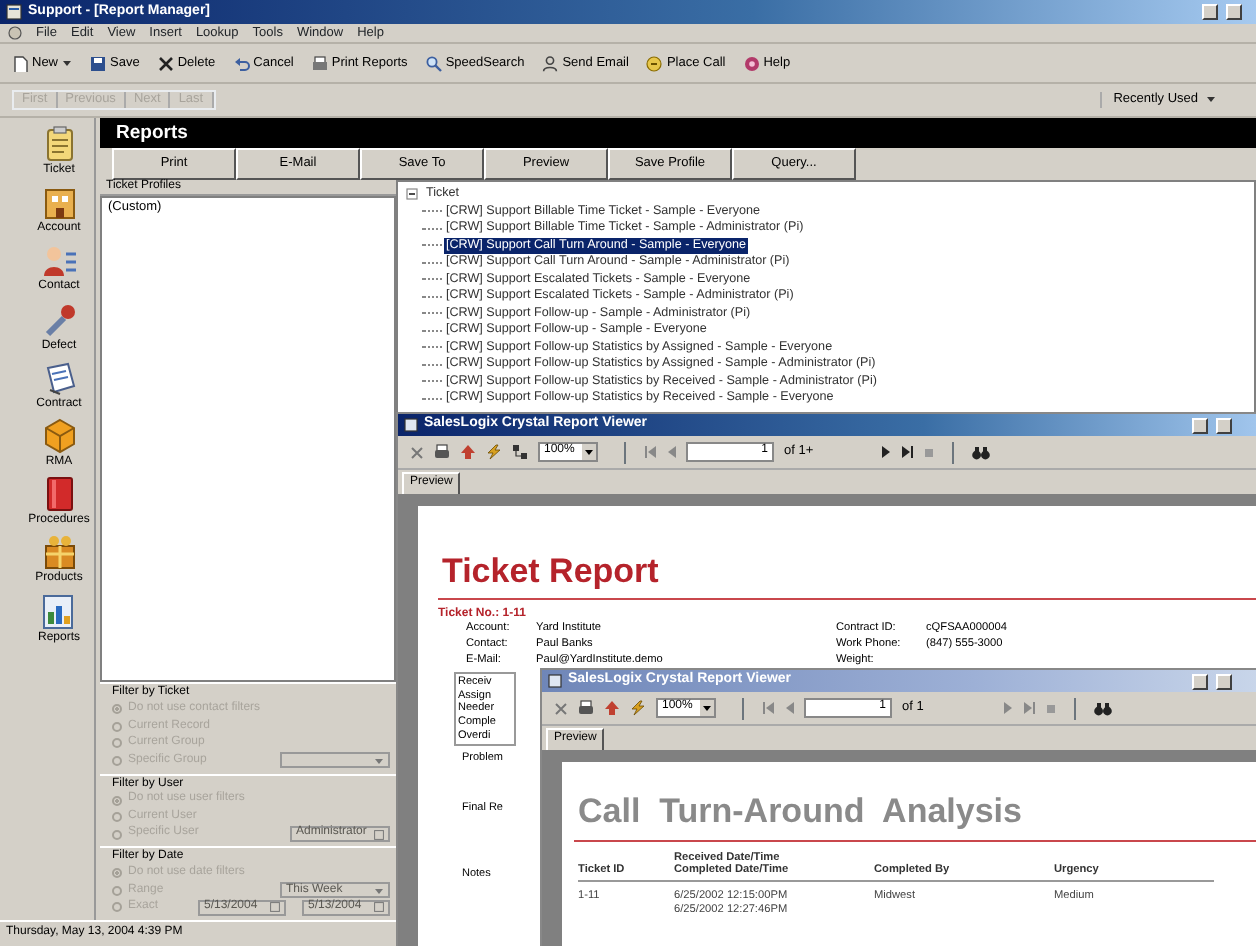 This screenshot has width=1256, height=946. I want to click on book-icon, so click(59, 494).